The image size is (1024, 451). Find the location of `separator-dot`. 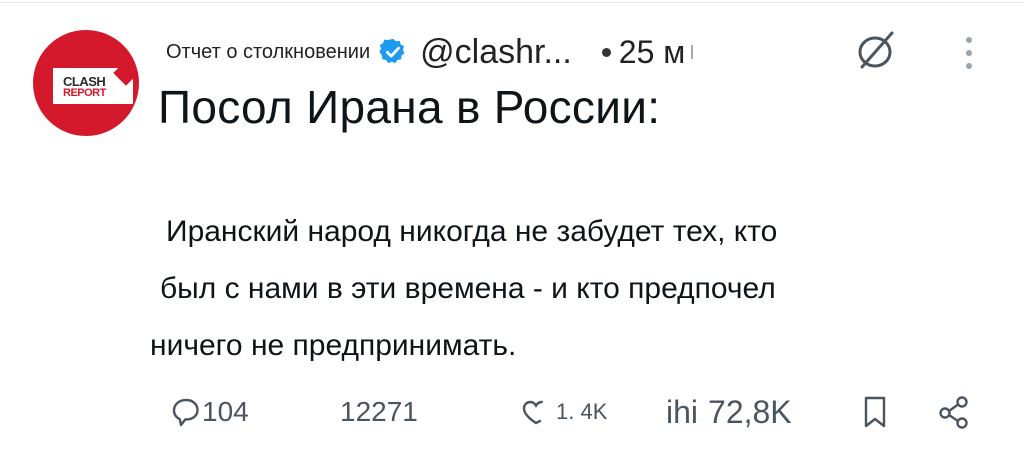

separator-dot is located at coordinates (606, 52).